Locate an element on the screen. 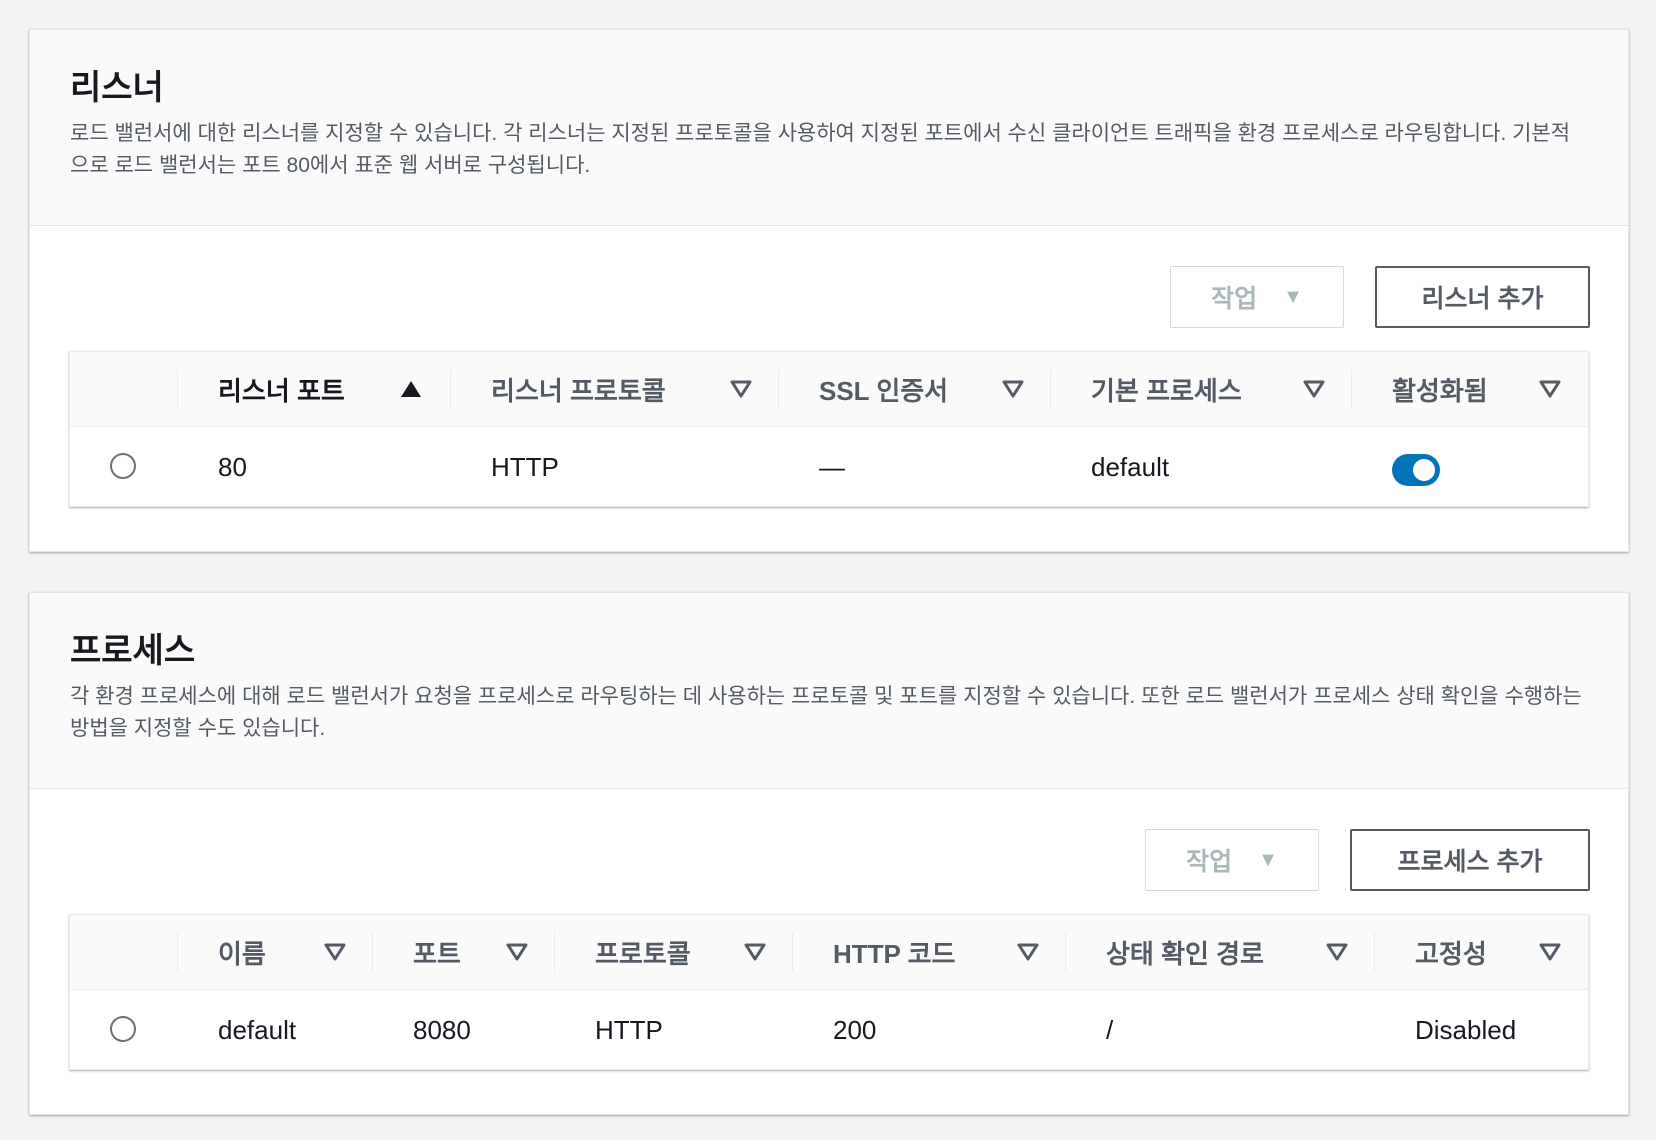 This screenshot has height=1140, width=1656. table-row: 80 HTTP — default is located at coordinates (829, 467).